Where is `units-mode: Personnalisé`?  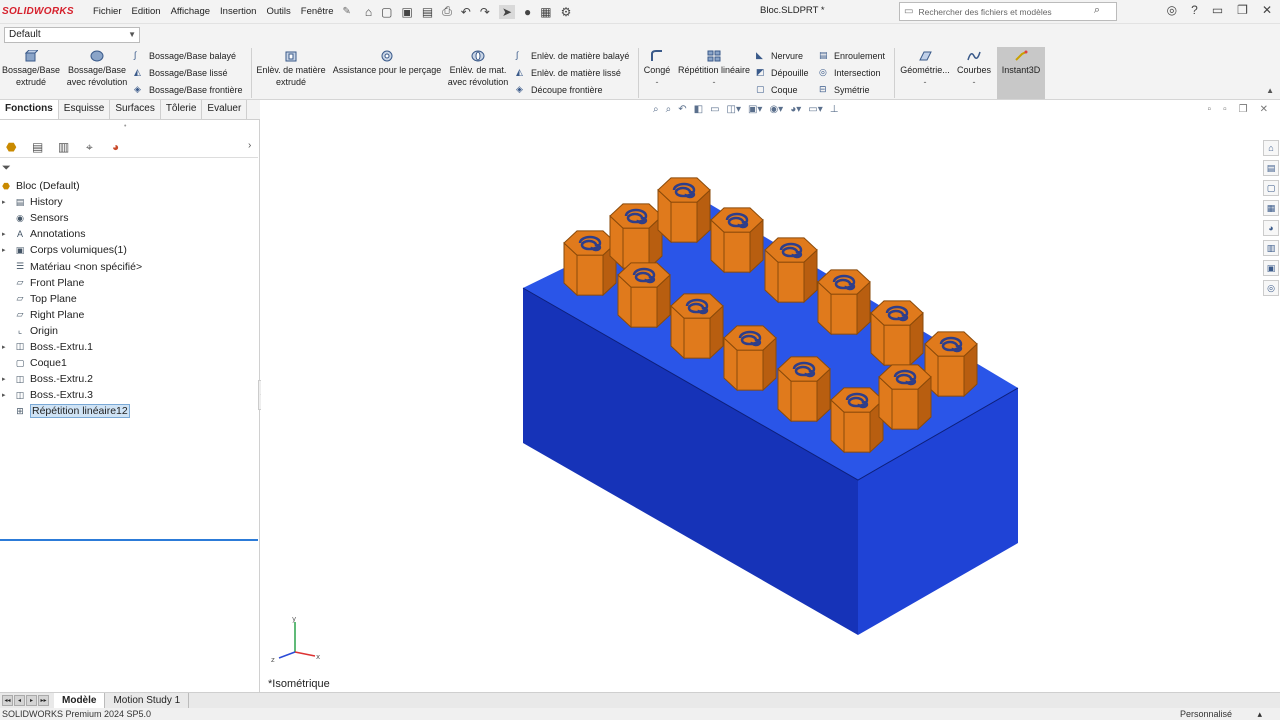
units-mode: Personnalisé is located at coordinates (1206, 714).